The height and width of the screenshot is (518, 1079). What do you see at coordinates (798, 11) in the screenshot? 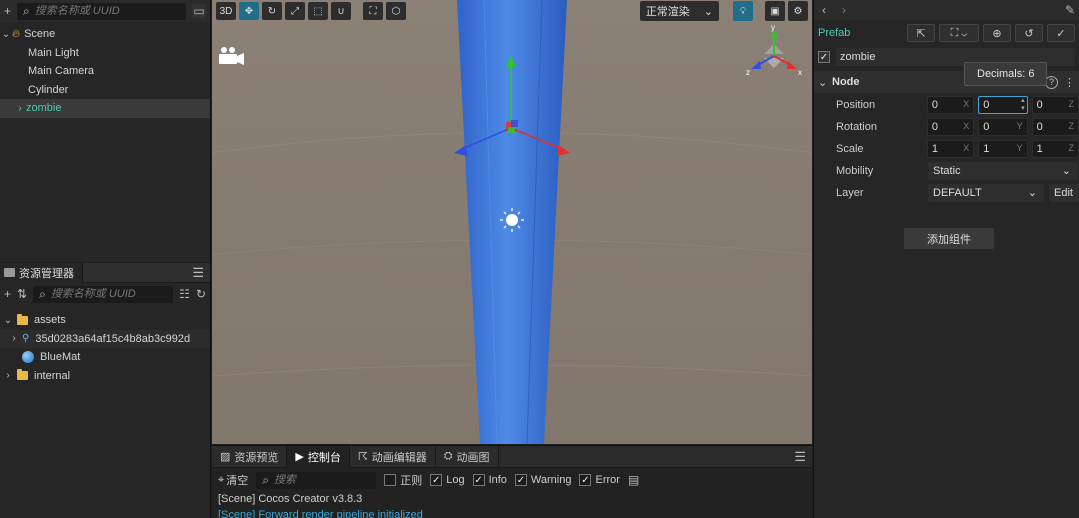
I see `gear-icon: ⚙` at bounding box center [798, 11].